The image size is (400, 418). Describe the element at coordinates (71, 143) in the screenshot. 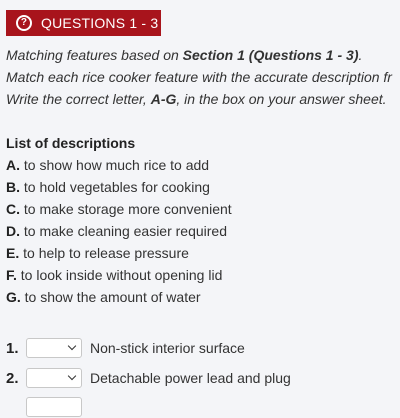

I see `list-title: List of descriptions` at that location.